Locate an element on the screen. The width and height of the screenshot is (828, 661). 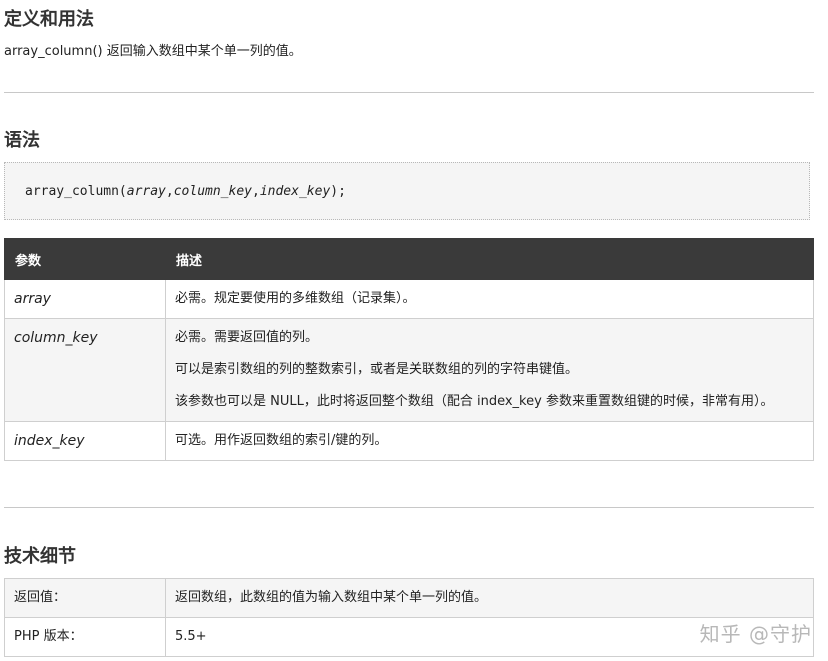
header-param: 参数 is located at coordinates (85, 259).